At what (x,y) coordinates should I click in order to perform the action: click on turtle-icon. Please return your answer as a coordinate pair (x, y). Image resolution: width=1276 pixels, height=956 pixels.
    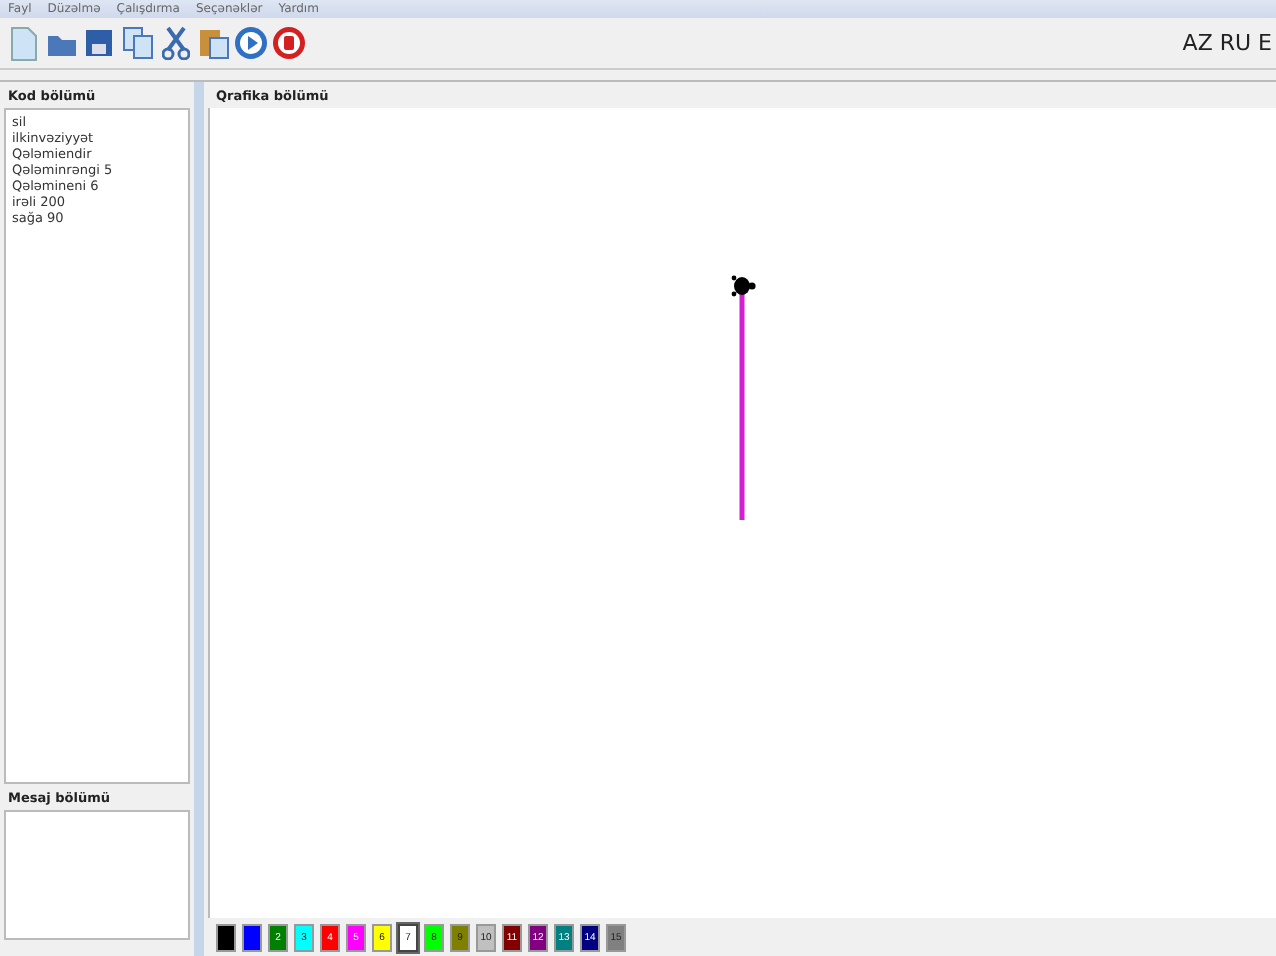
    Looking at the image, I should click on (743, 286).